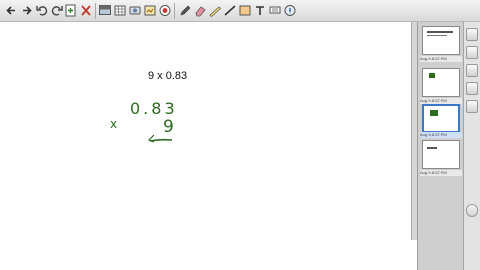 The image size is (480, 270). What do you see at coordinates (120, 10) in the screenshot?
I see `table-icon` at bounding box center [120, 10].